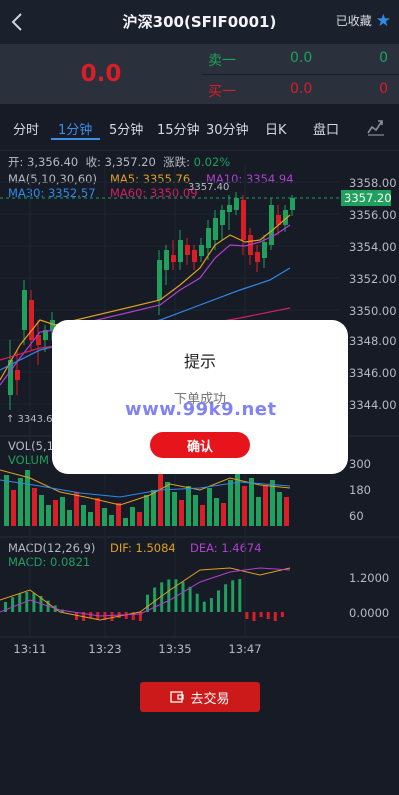 The width and height of the screenshot is (399, 795). Describe the element at coordinates (29, 649) in the screenshot. I see `time-tick-label: 13:11` at that location.